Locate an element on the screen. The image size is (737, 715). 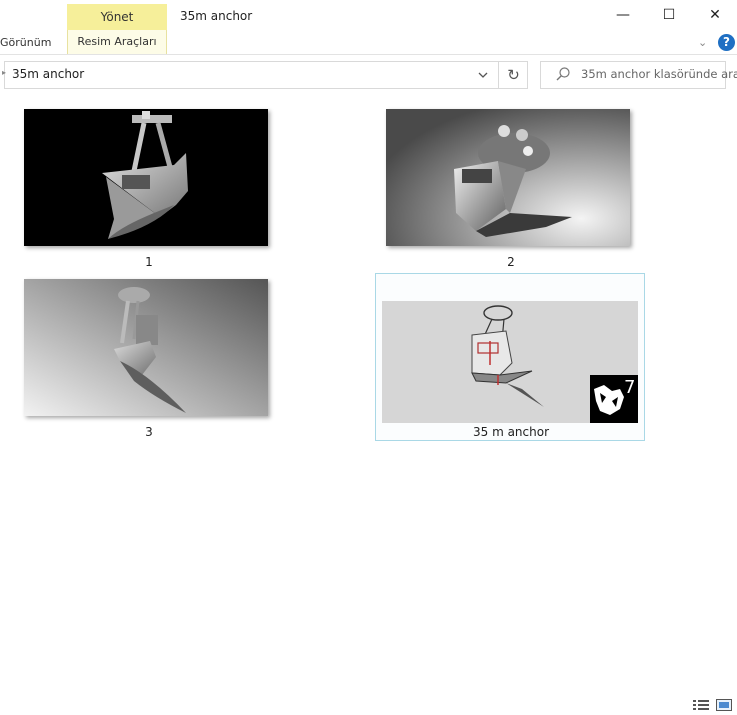
search-icon is located at coordinates (563, 74).